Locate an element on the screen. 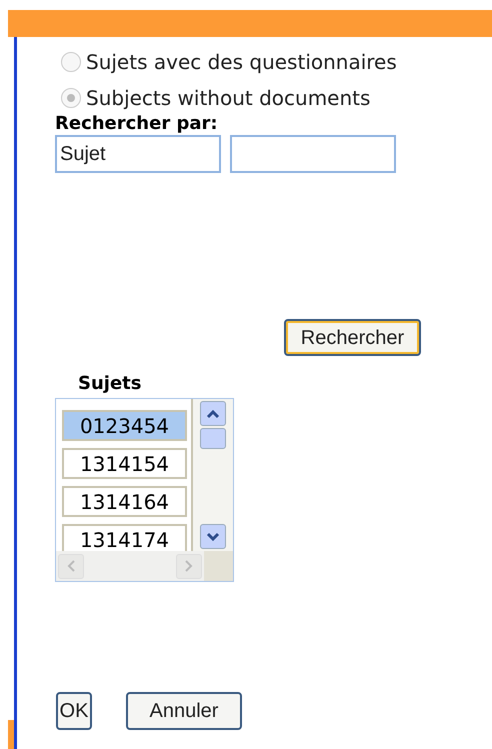 The width and height of the screenshot is (492, 749). cancel-button: Annuler is located at coordinates (184, 711).